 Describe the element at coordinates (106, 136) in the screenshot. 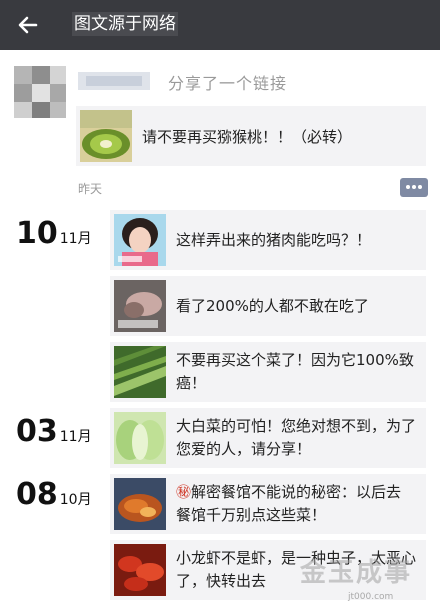

I see `kiwi-thumbnail` at that location.